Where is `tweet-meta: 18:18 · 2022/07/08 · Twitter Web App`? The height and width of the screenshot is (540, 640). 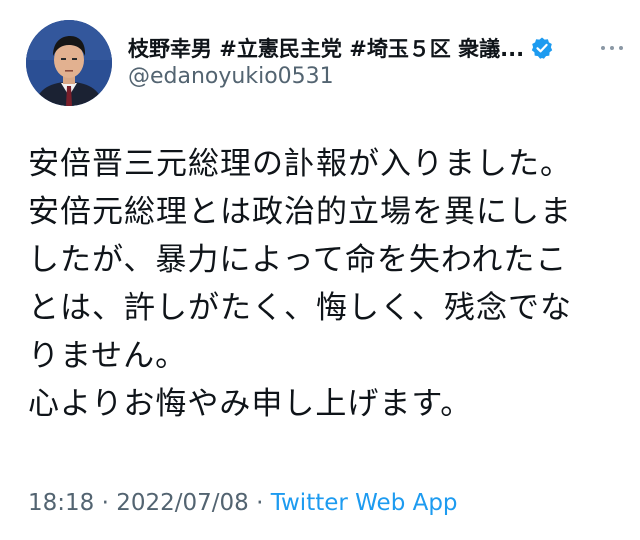 tweet-meta: 18:18 · 2022/07/08 · Twitter Web App is located at coordinates (243, 503).